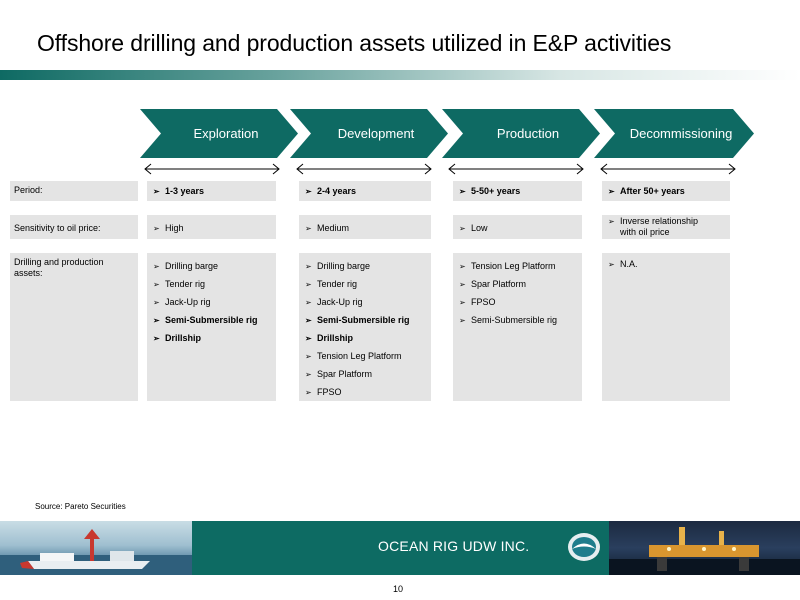 This screenshot has height=600, width=800. What do you see at coordinates (211, 191) in the screenshot?
I see `period-cell-exploration: ➢ 1-3 years` at bounding box center [211, 191].